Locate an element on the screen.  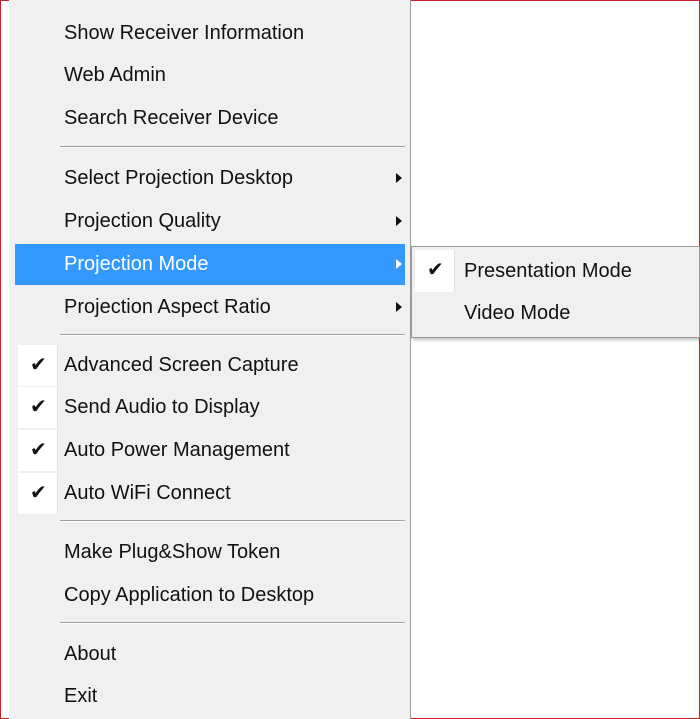
menu-item-copy-application-to-desktop: Copy Application to Desktop is located at coordinates (210, 595).